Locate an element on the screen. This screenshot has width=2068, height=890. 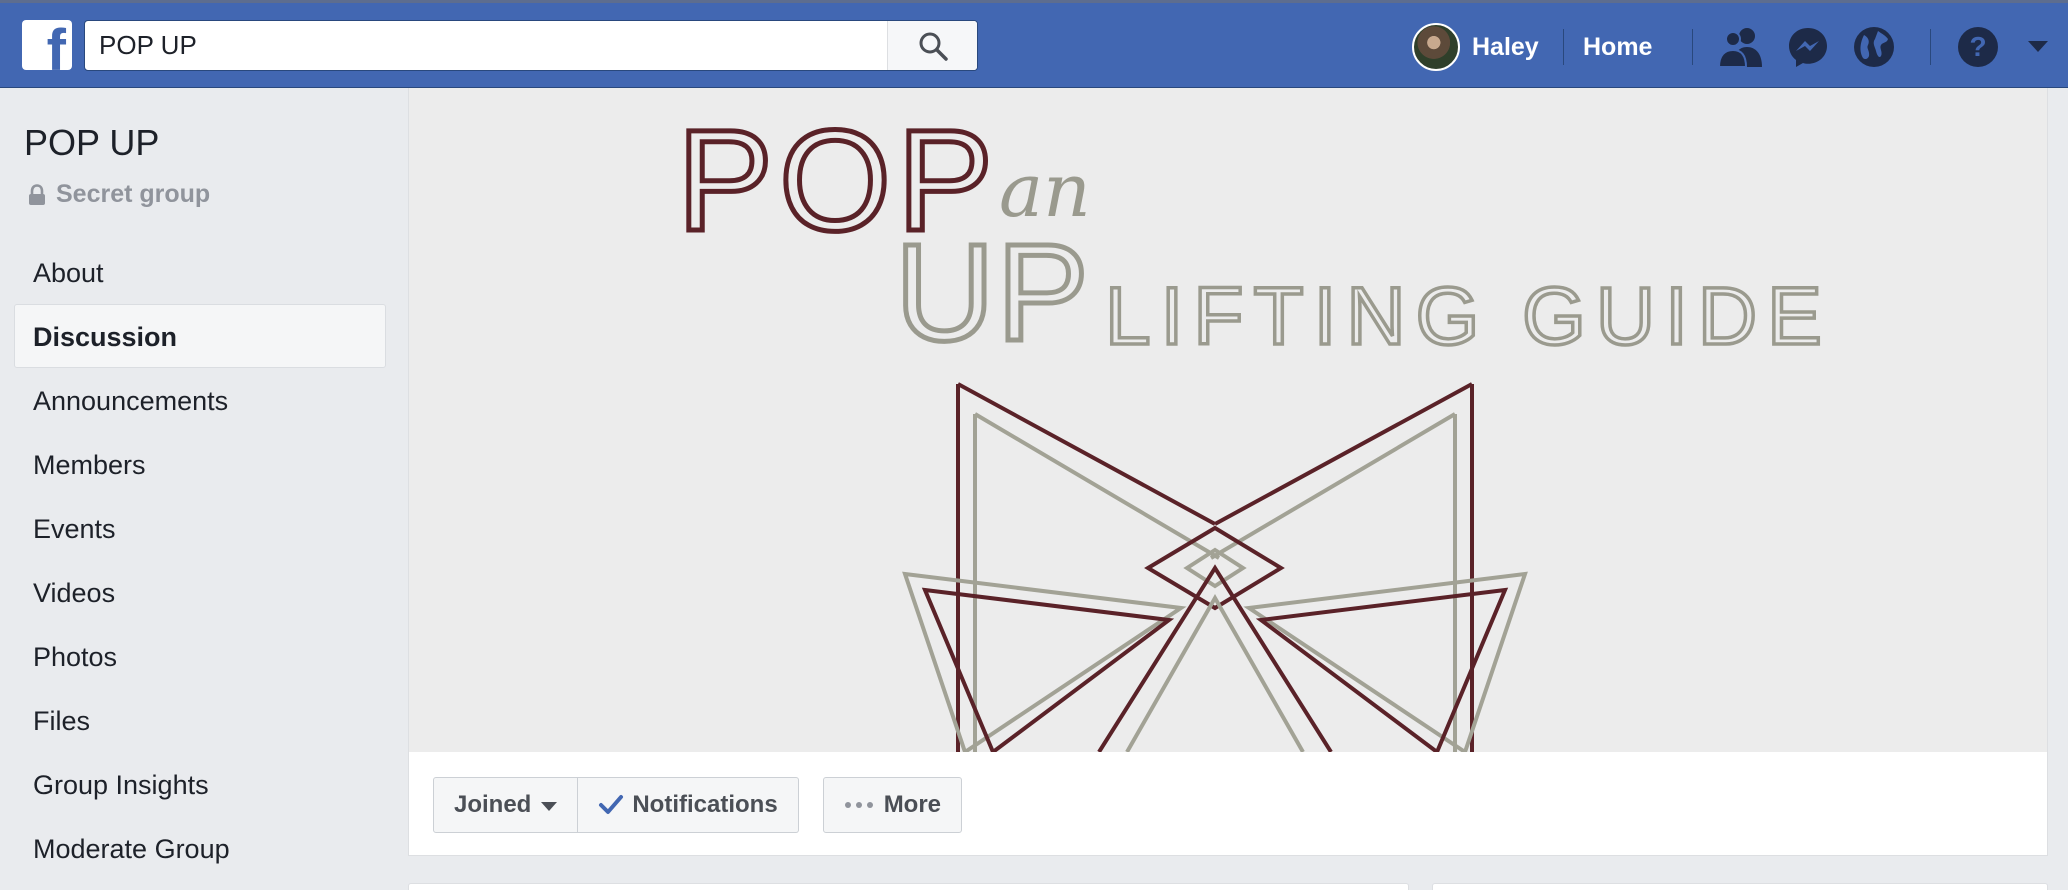
group-title: POP UP is located at coordinates (91, 143).